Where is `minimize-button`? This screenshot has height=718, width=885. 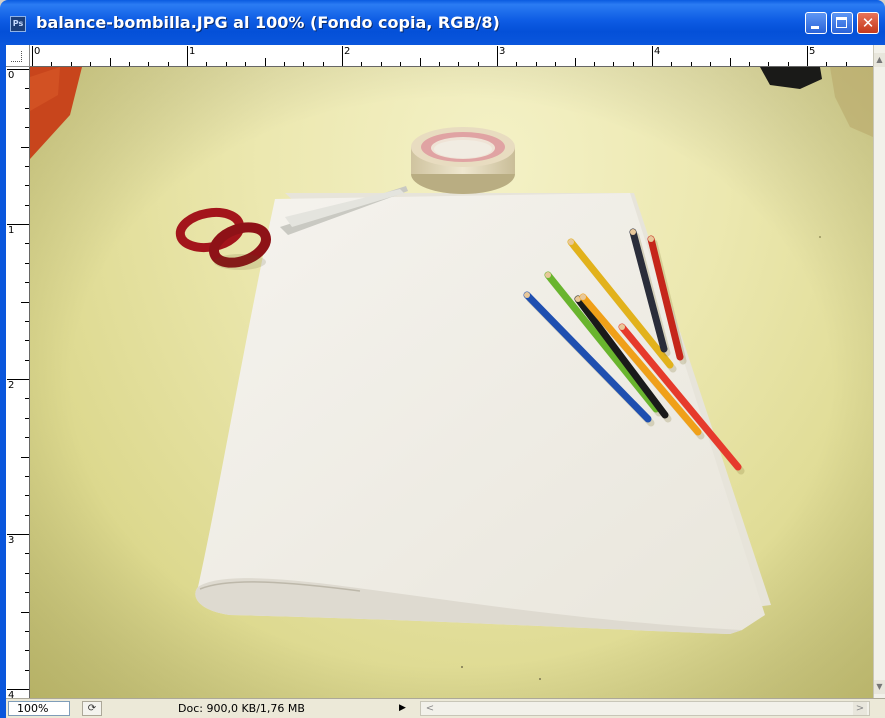 minimize-button is located at coordinates (816, 23).